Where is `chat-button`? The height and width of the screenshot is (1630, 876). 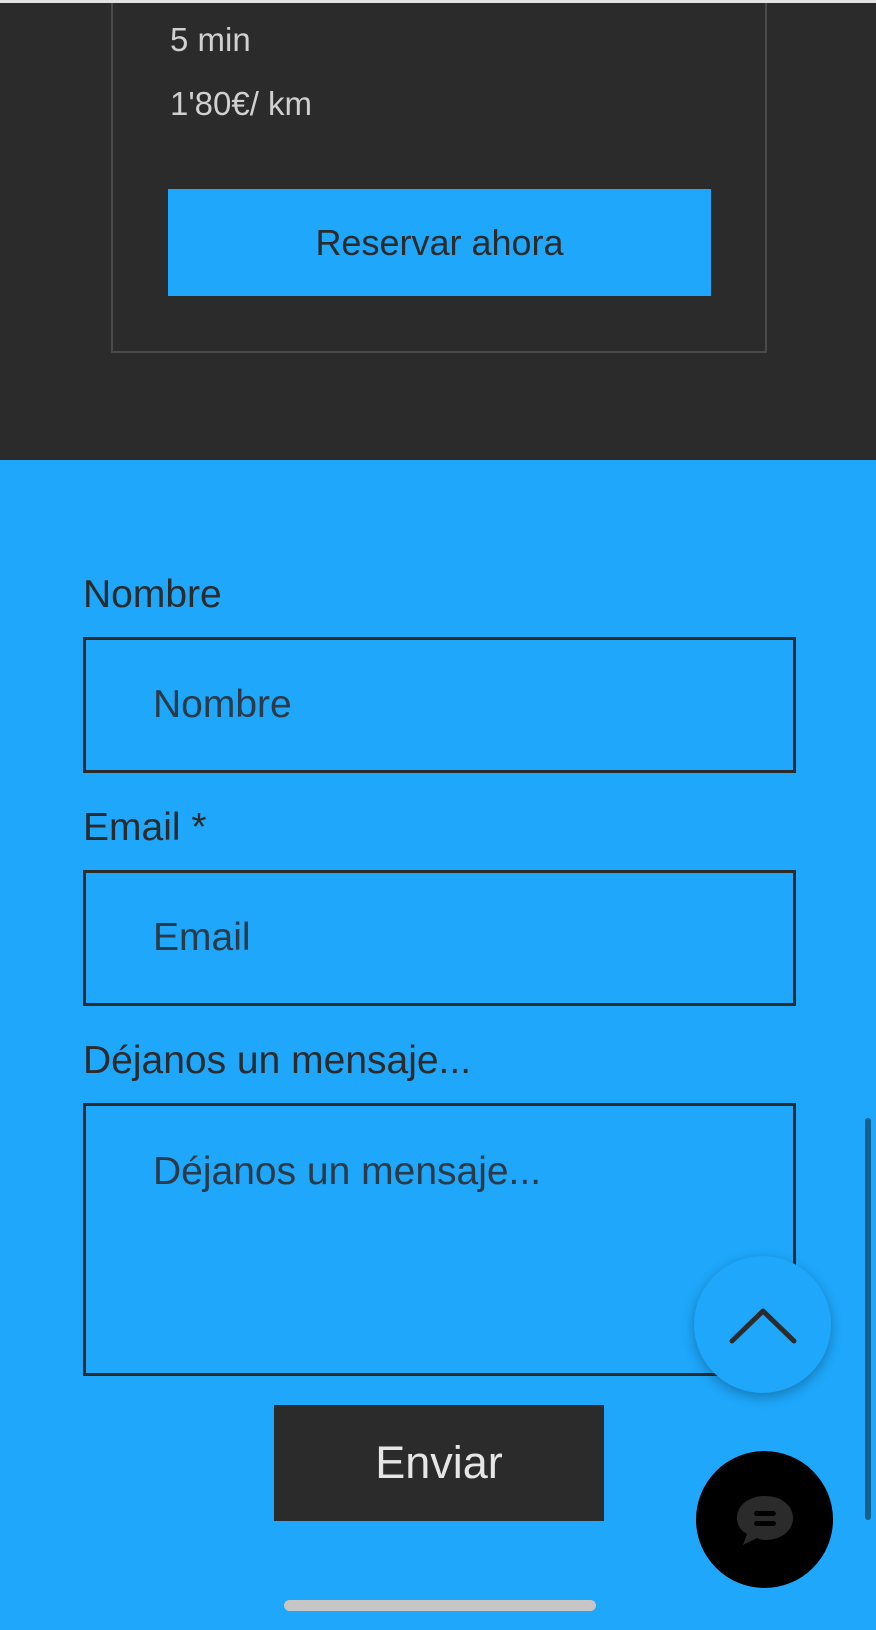
chat-button is located at coordinates (764, 1519).